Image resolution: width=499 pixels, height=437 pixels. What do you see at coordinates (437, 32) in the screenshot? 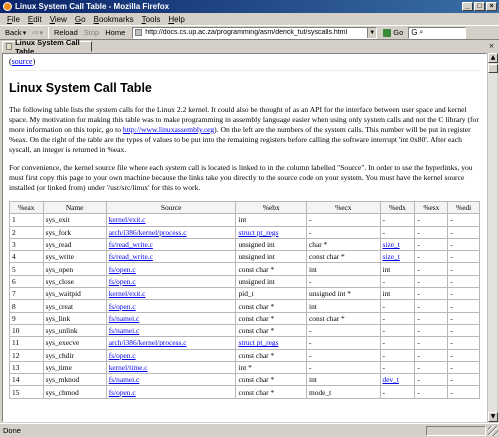
I see `search-input: G ⌕` at bounding box center [437, 32].